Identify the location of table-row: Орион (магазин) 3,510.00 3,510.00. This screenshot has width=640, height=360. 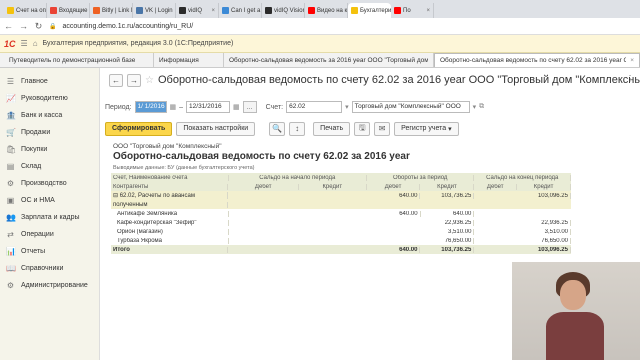
(341, 231).